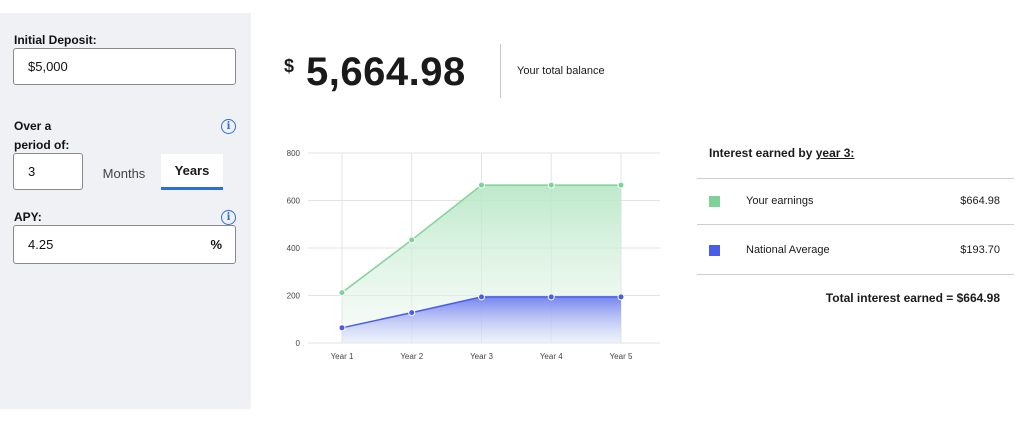  What do you see at coordinates (714, 201) in the screenshot?
I see `your-earnings-swatch` at bounding box center [714, 201].